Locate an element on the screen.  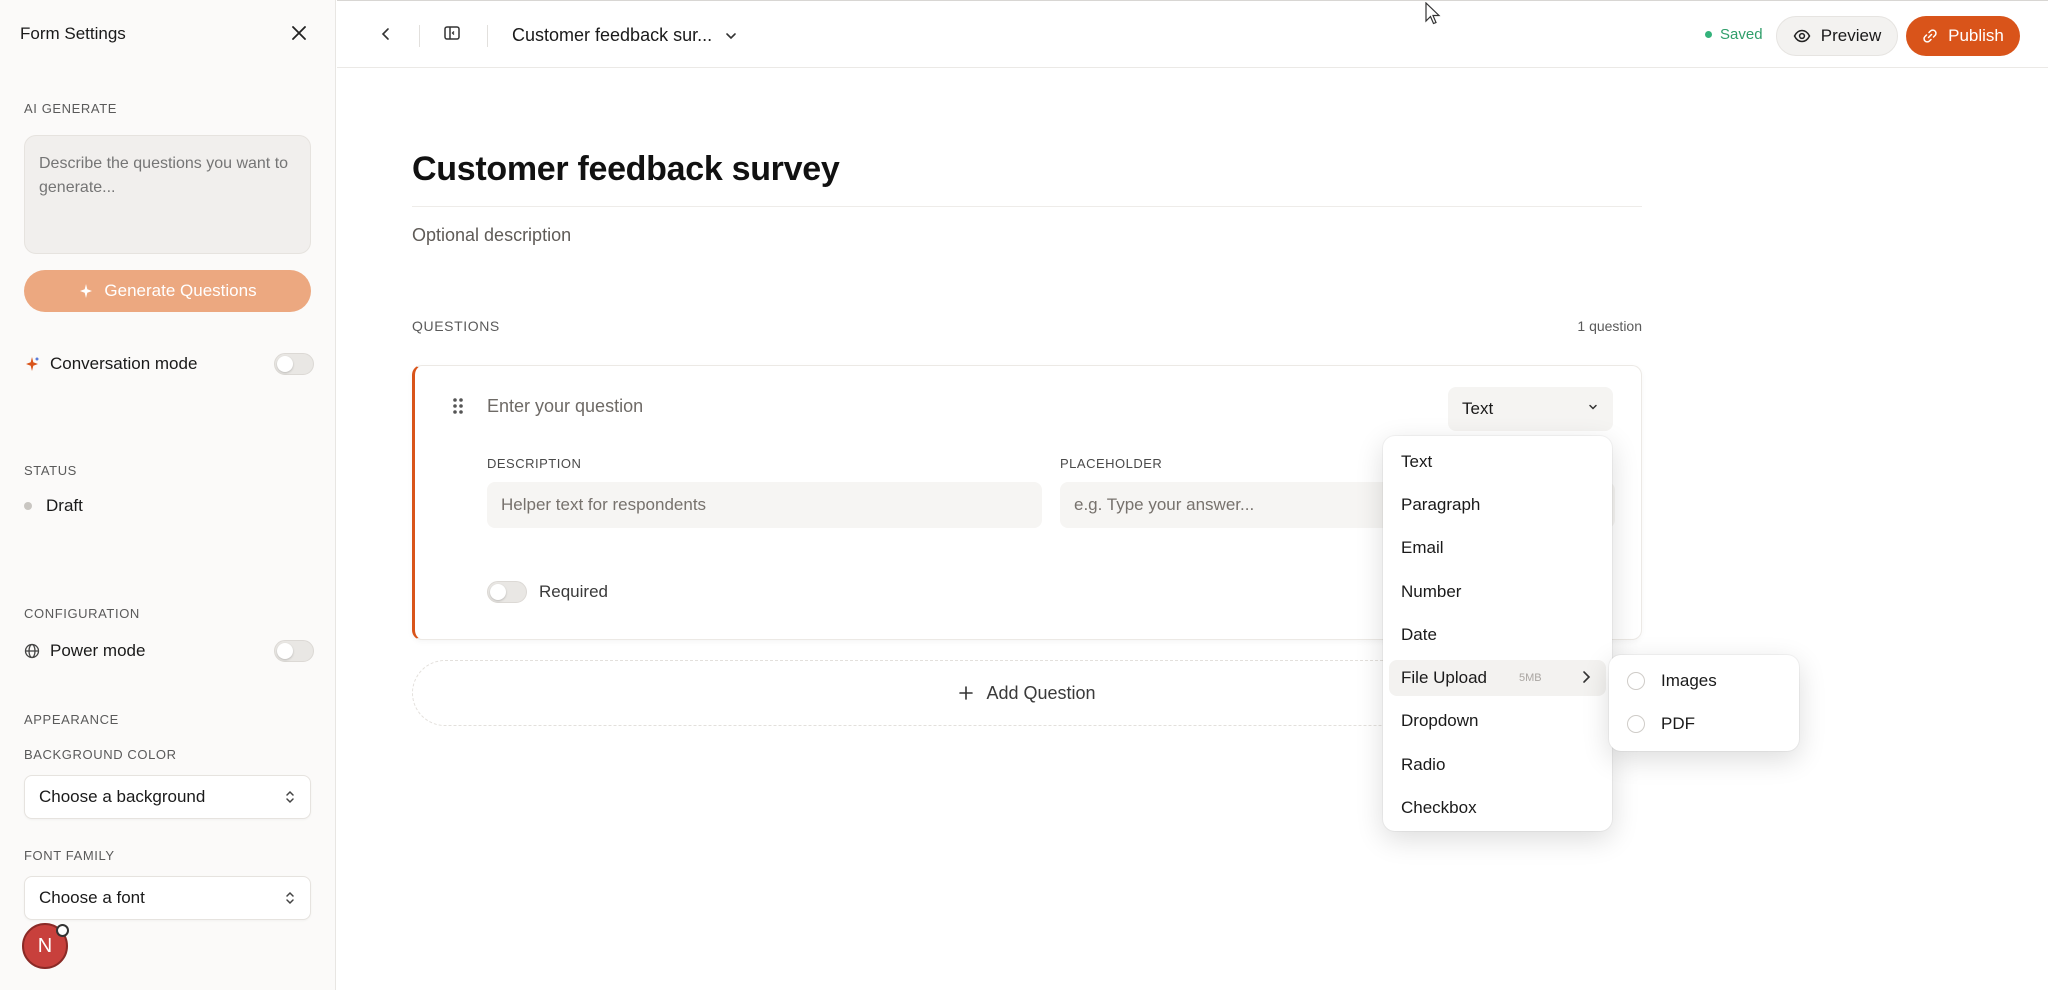
menu-item-checkbox: Checkbox is located at coordinates (1497, 808).